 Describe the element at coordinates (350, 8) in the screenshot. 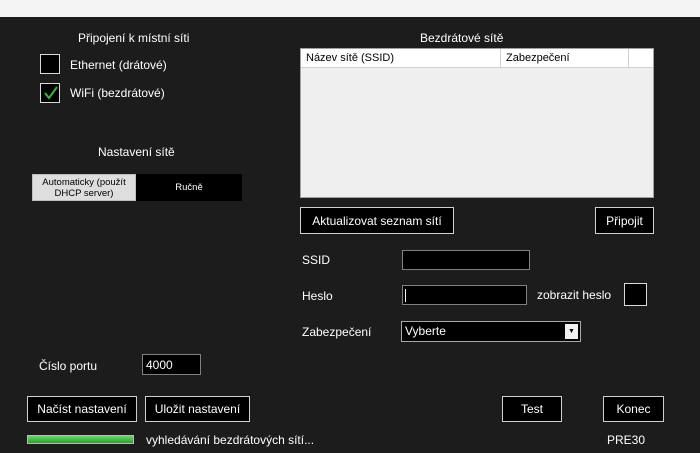

I see `window-top-strip` at that location.